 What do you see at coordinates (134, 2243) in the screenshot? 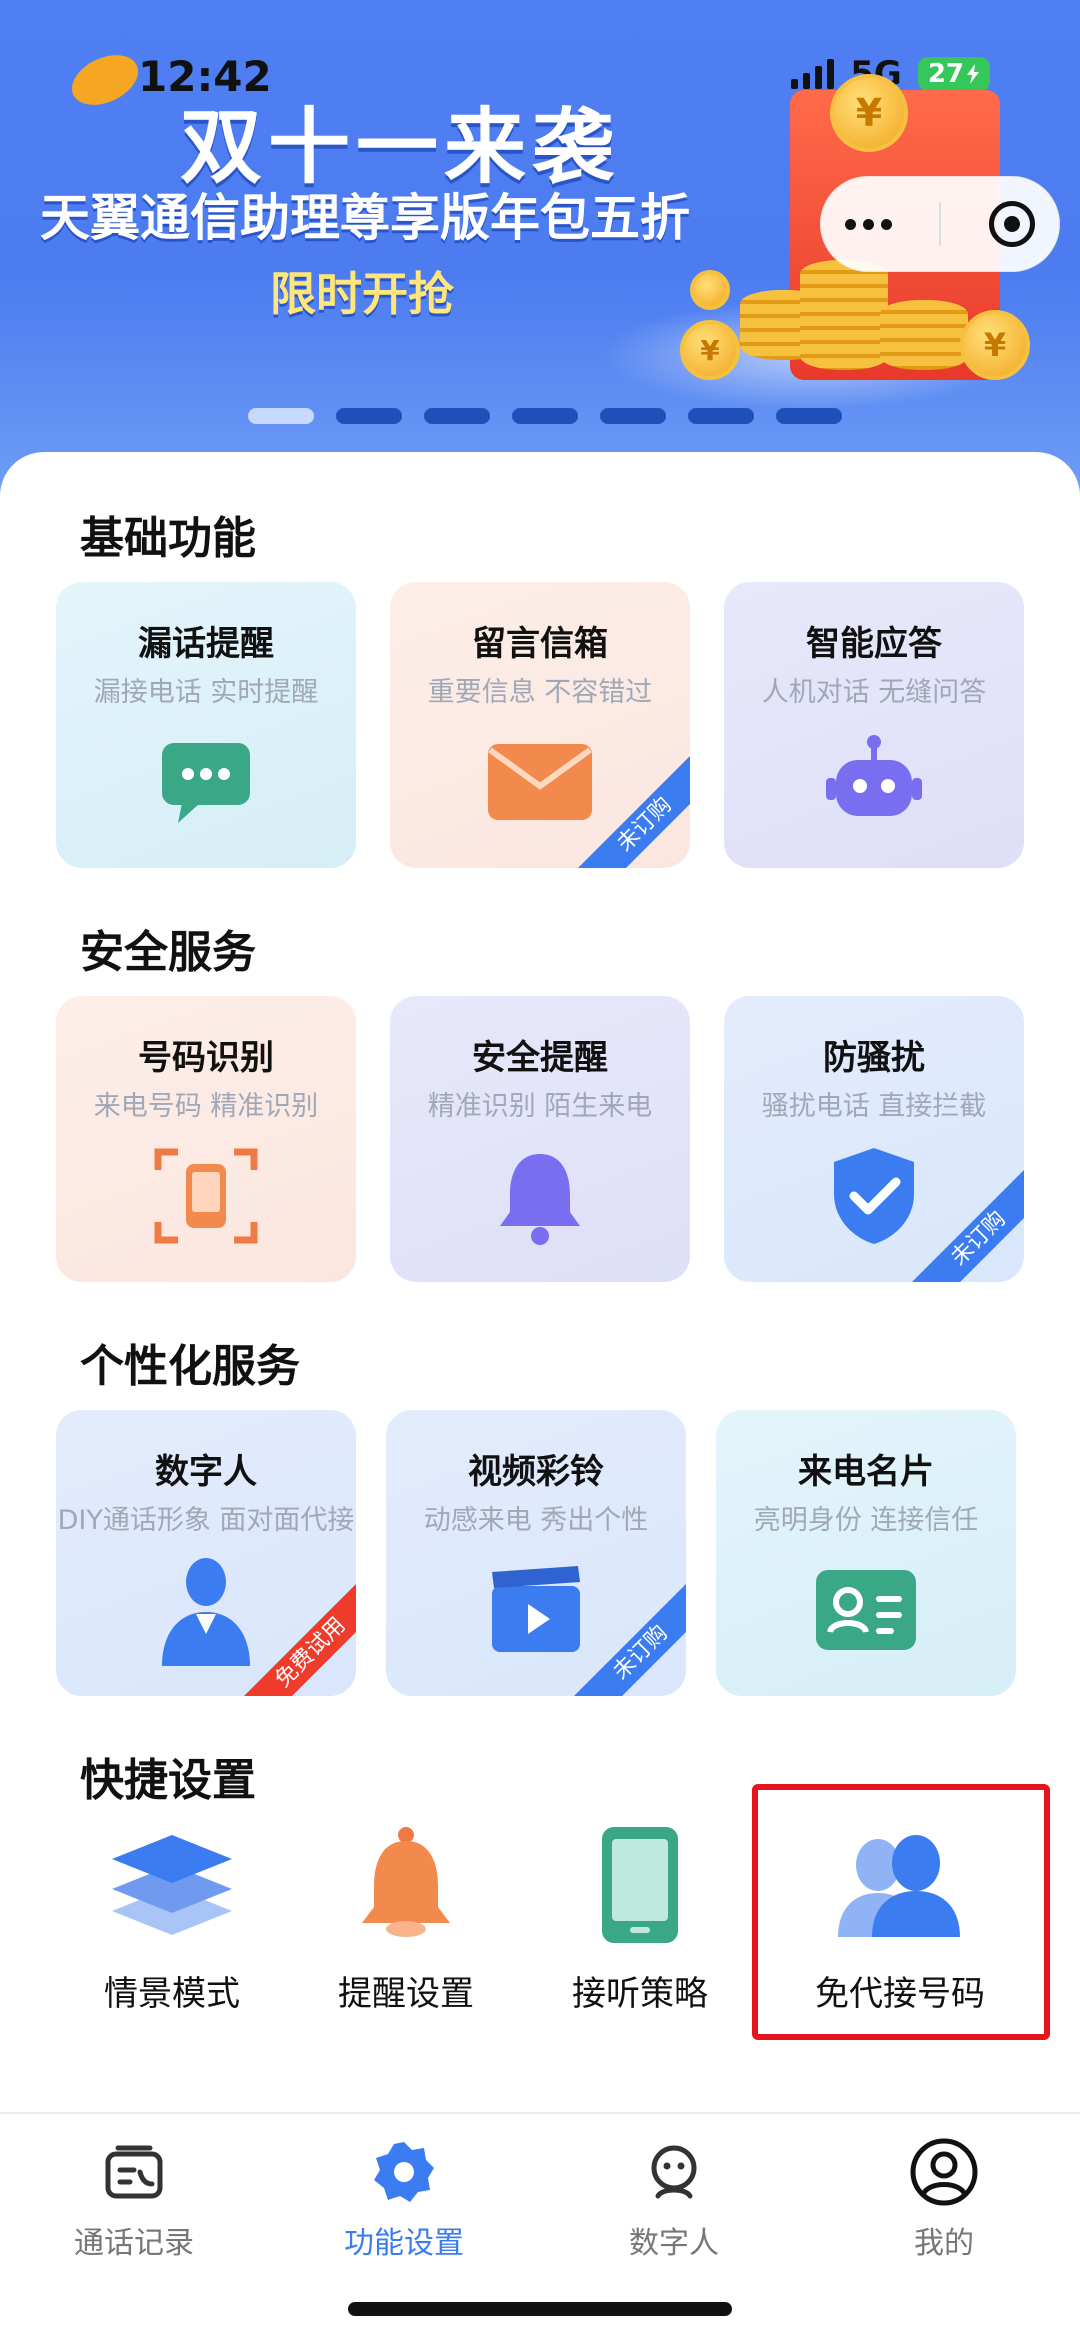
I see `tab-label: 通话记录` at bounding box center [134, 2243].